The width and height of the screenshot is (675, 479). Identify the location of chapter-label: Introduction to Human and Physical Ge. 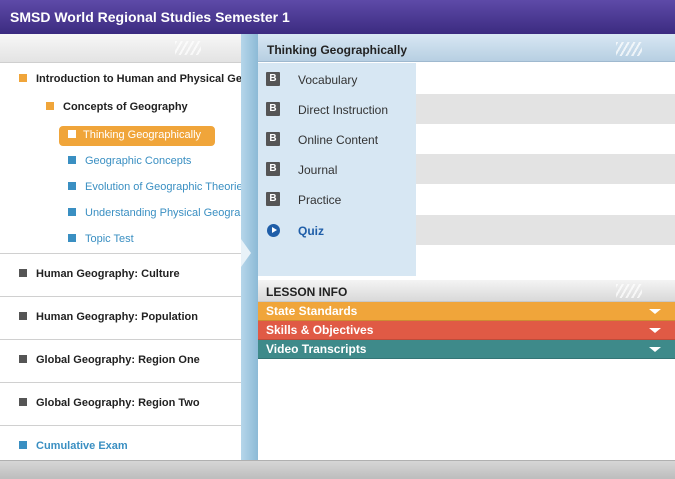
(139, 79).